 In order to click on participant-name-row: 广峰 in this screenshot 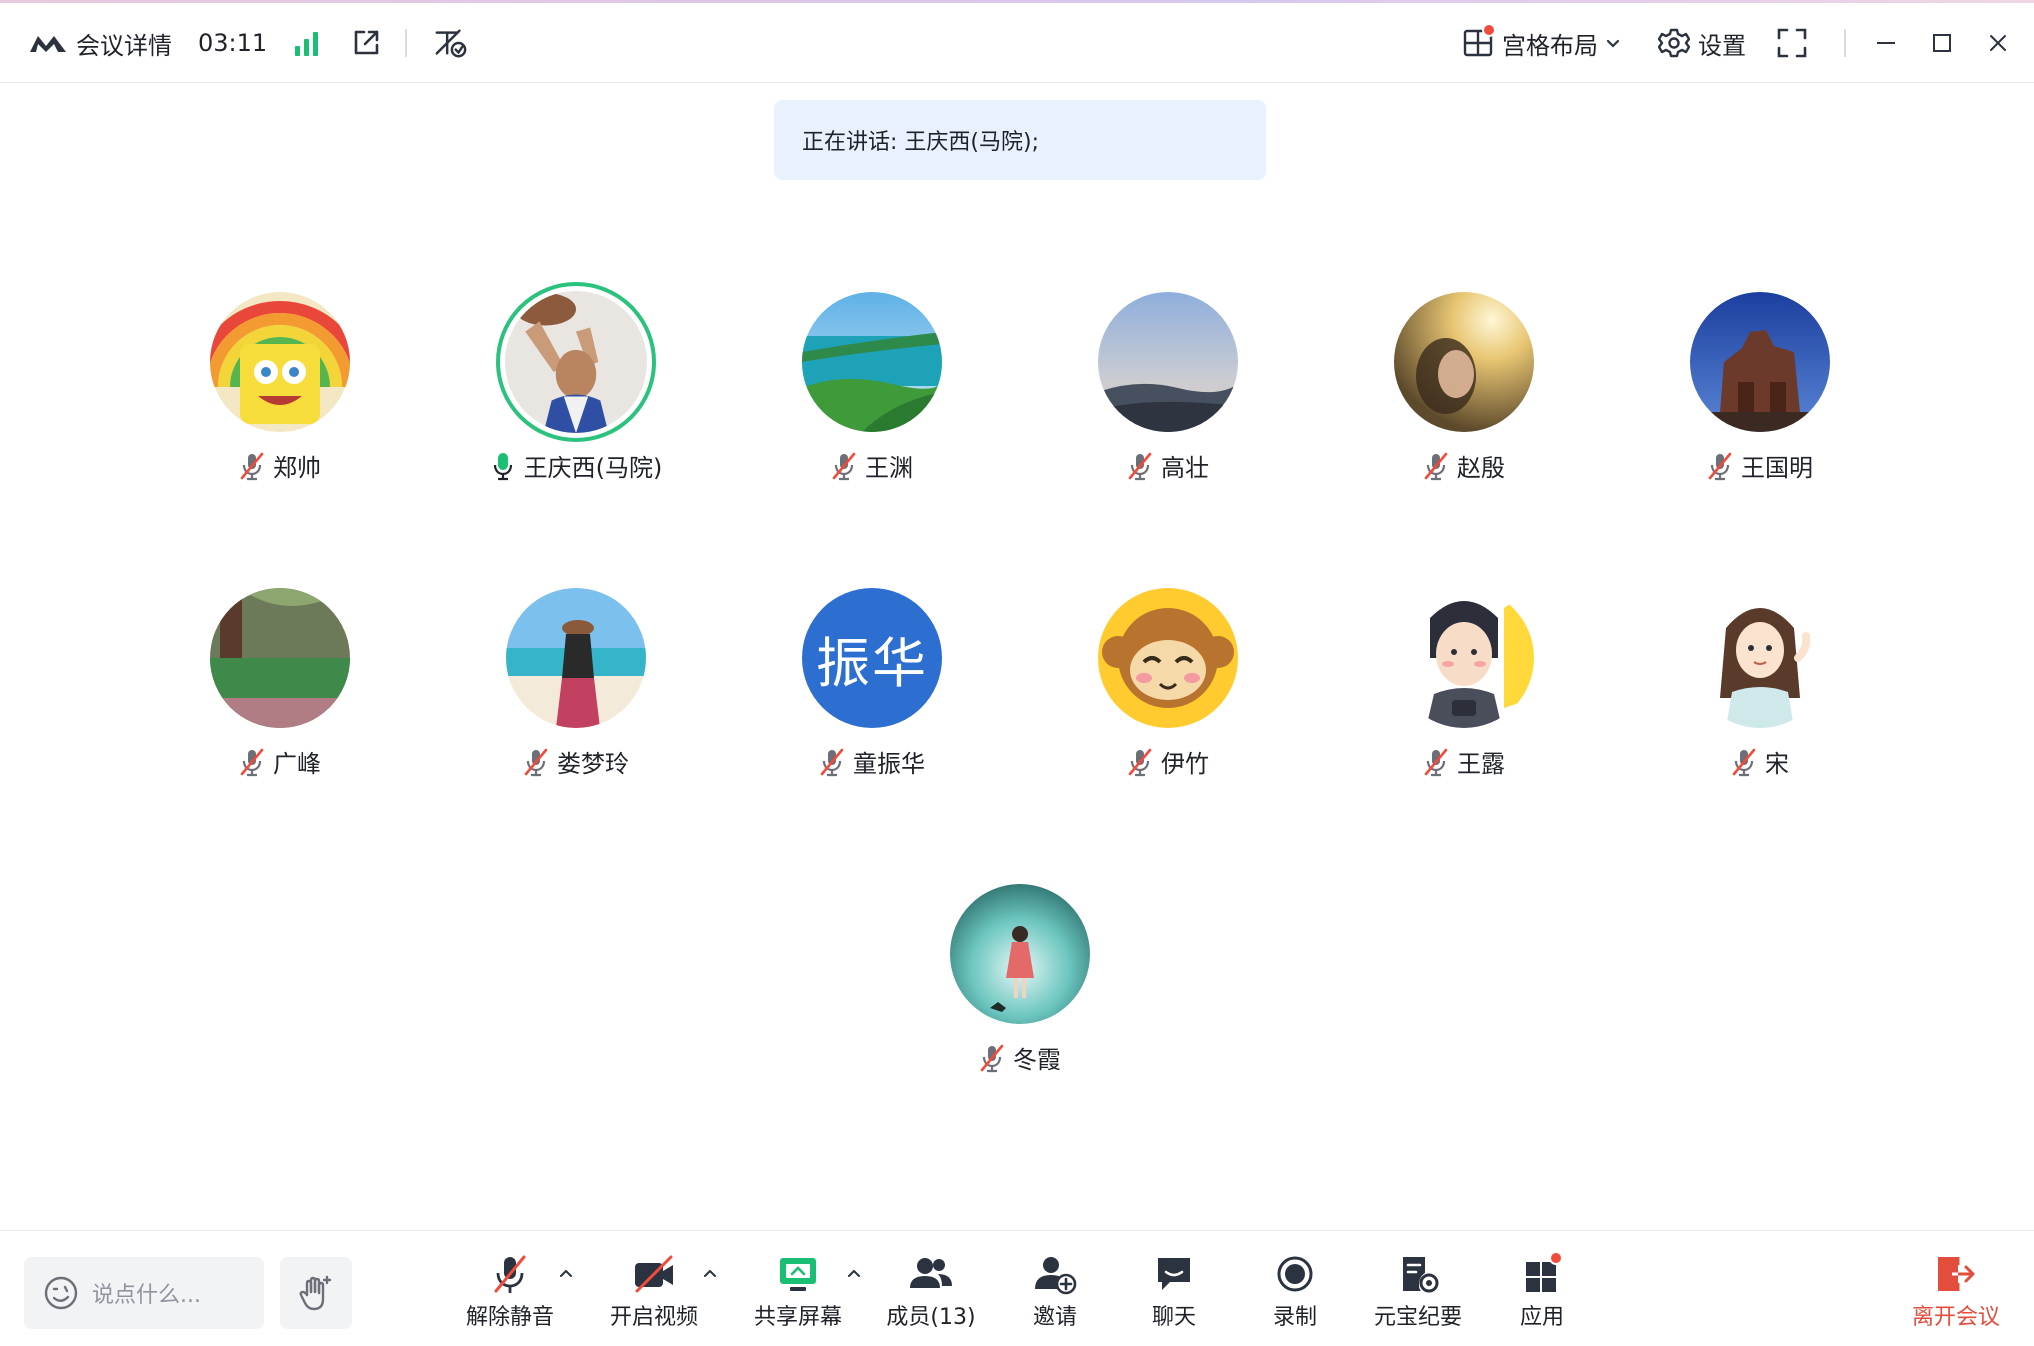, I will do `click(280, 761)`.